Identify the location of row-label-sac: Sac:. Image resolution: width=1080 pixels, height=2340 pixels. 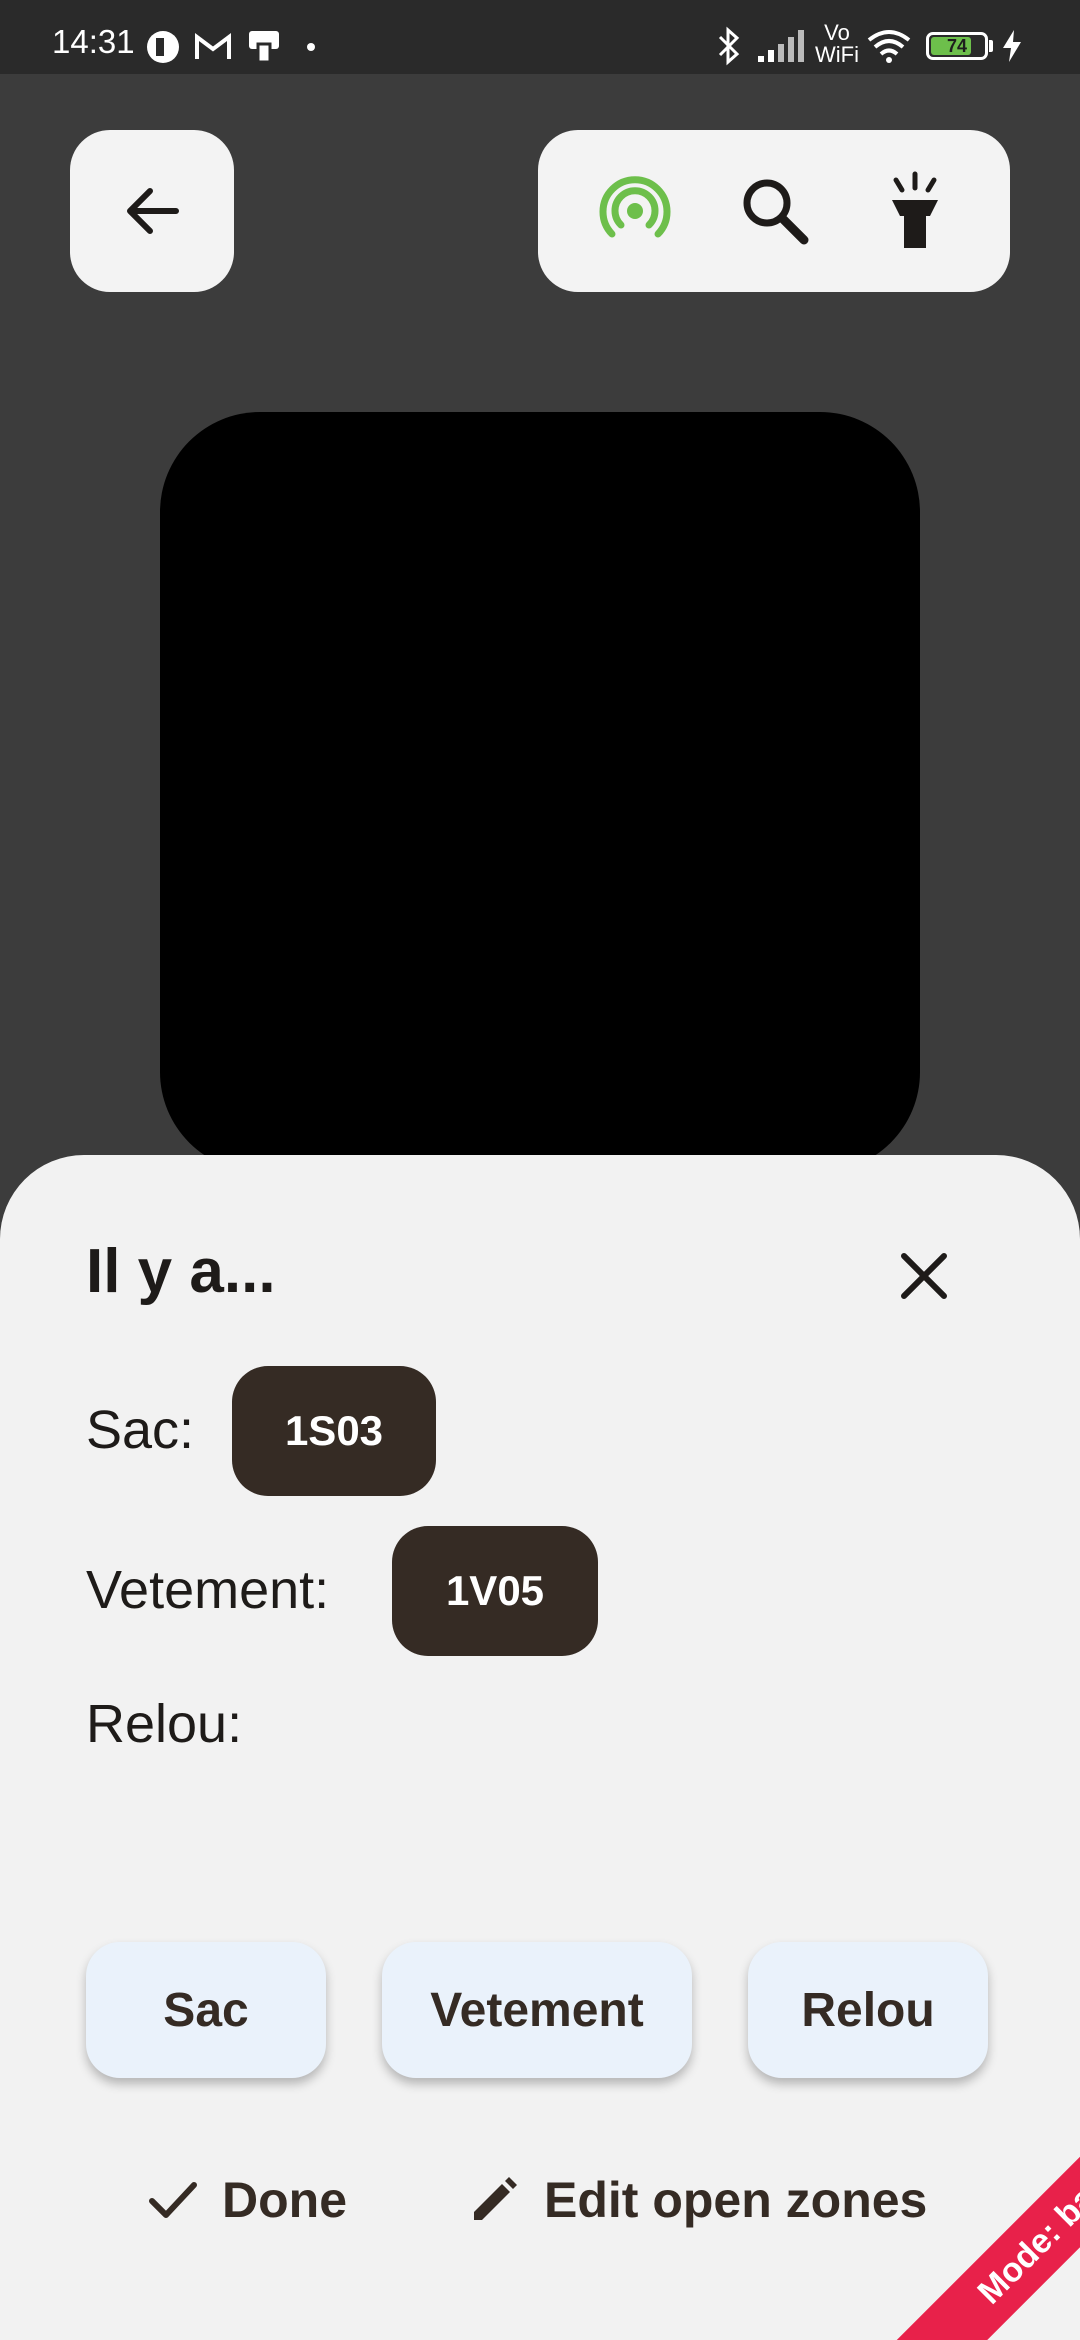
(140, 1430).